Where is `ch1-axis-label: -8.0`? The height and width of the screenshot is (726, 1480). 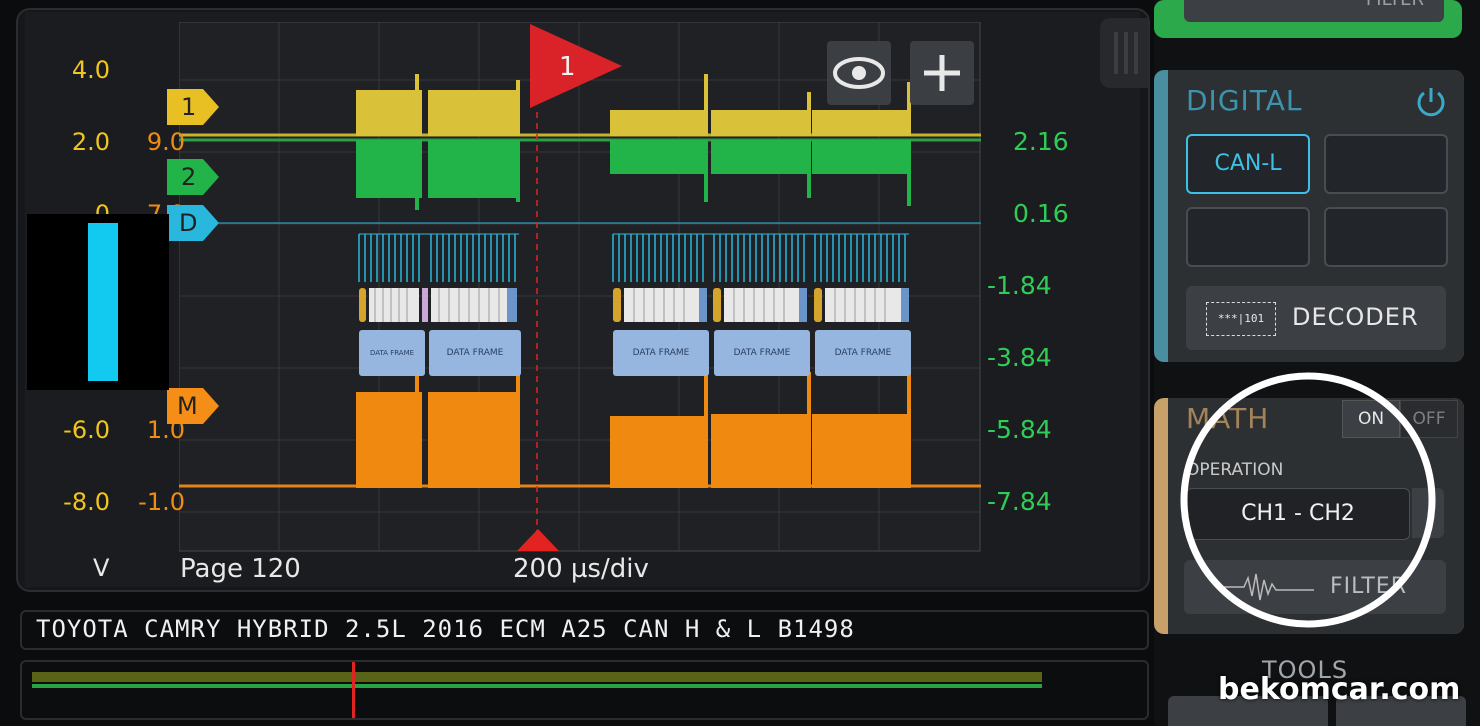 ch1-axis-label: -8.0 is located at coordinates (86, 502).